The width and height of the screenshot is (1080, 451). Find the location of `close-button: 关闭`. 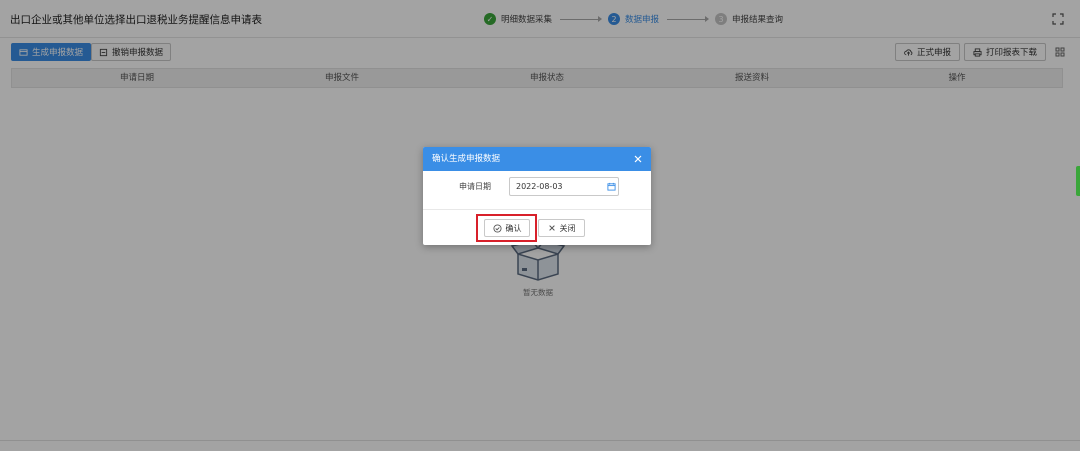

close-button: 关闭 is located at coordinates (561, 228).